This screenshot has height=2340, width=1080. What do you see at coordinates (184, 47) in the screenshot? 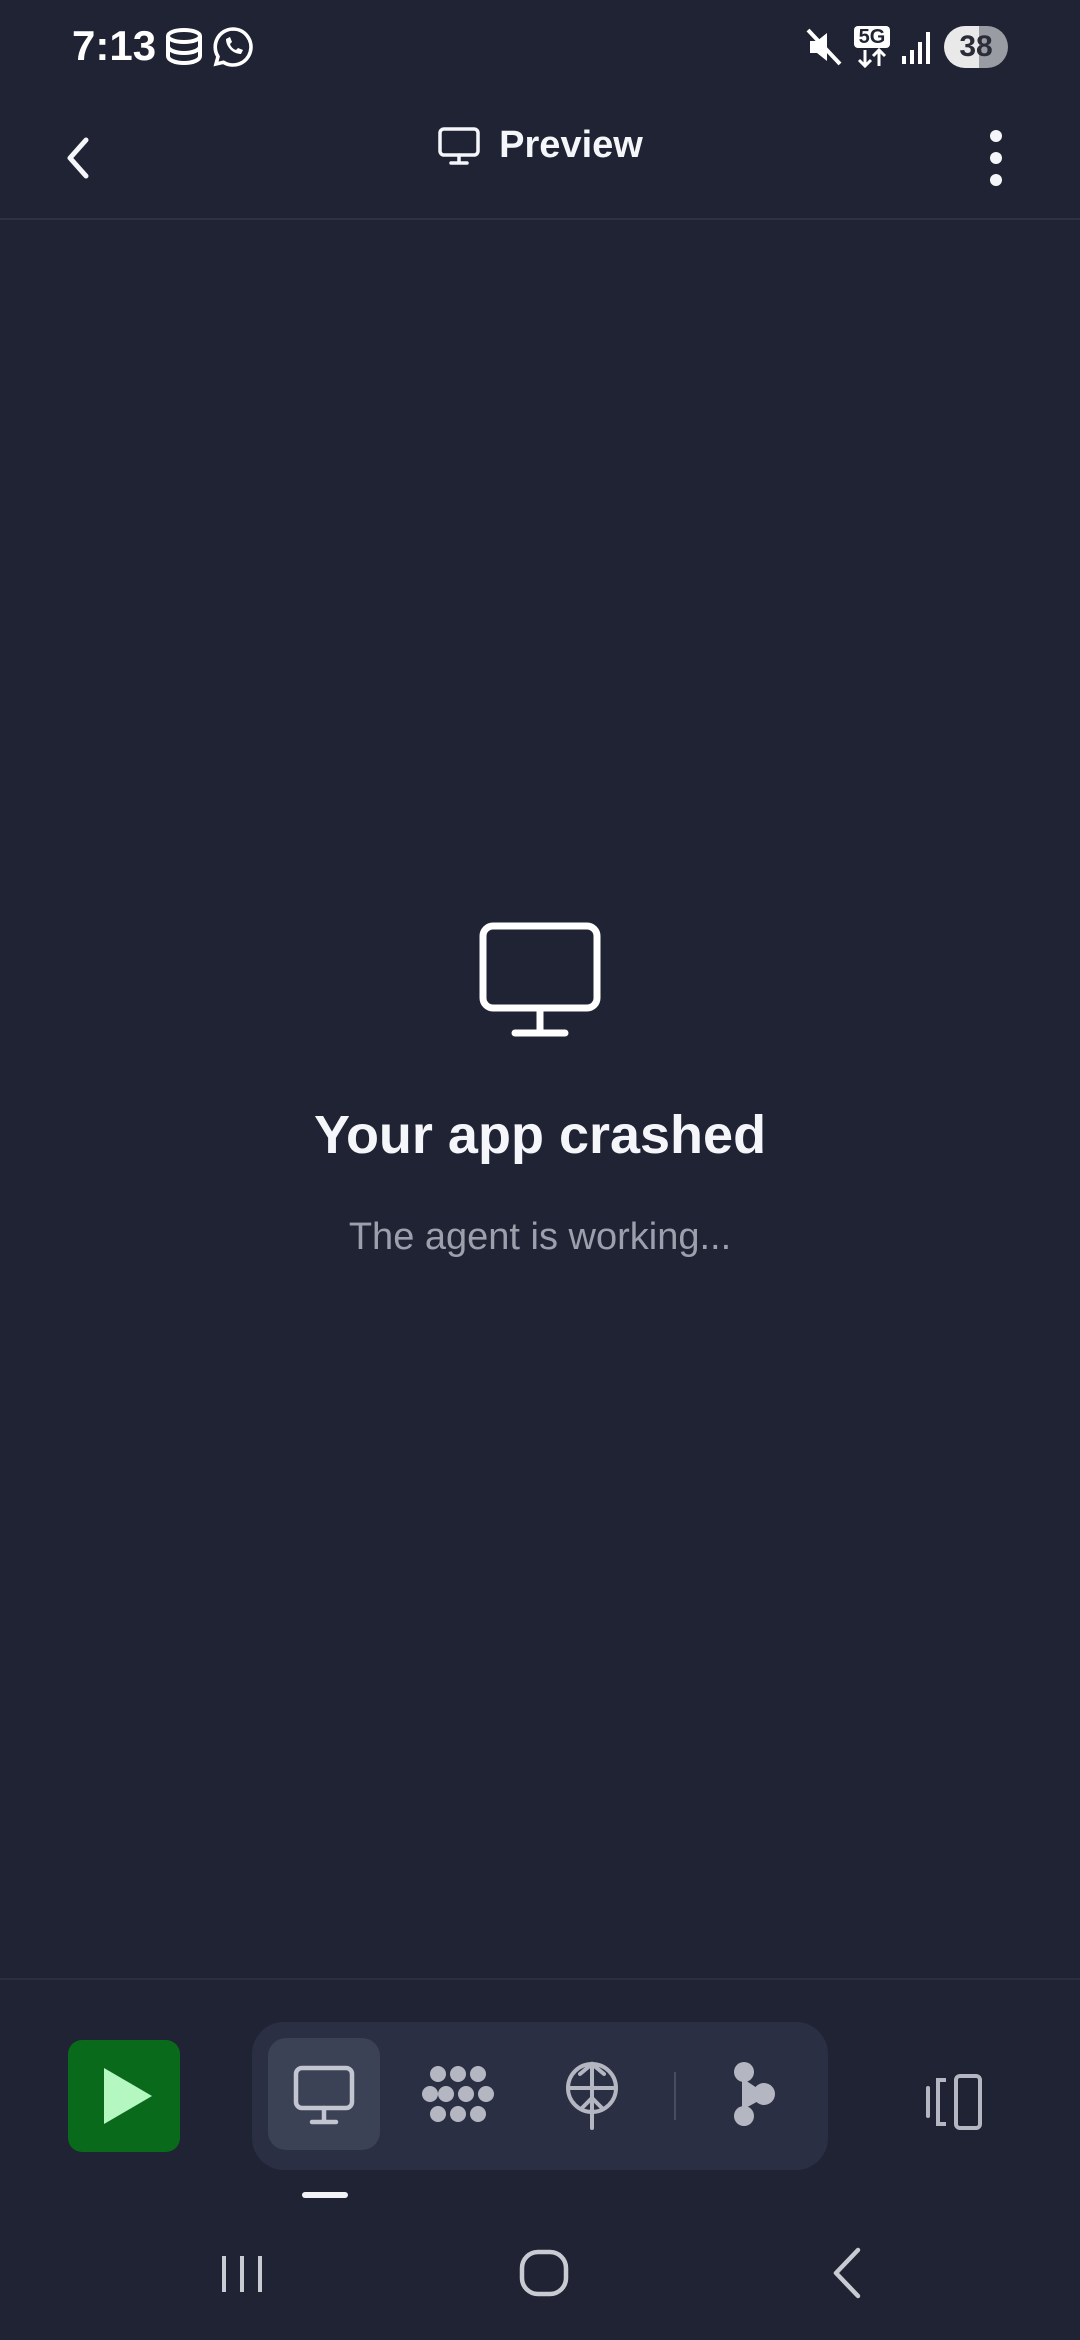
I see `storage-icon` at bounding box center [184, 47].